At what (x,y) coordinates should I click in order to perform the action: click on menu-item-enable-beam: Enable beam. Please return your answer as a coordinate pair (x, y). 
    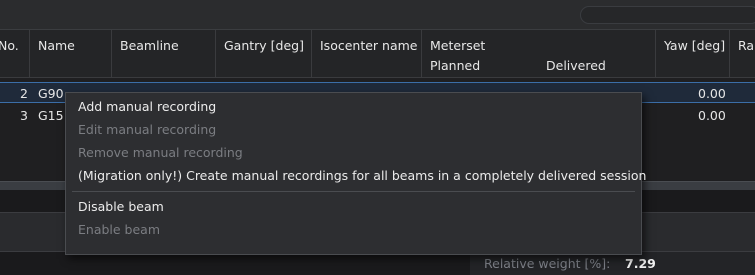
    Looking at the image, I should click on (119, 229).